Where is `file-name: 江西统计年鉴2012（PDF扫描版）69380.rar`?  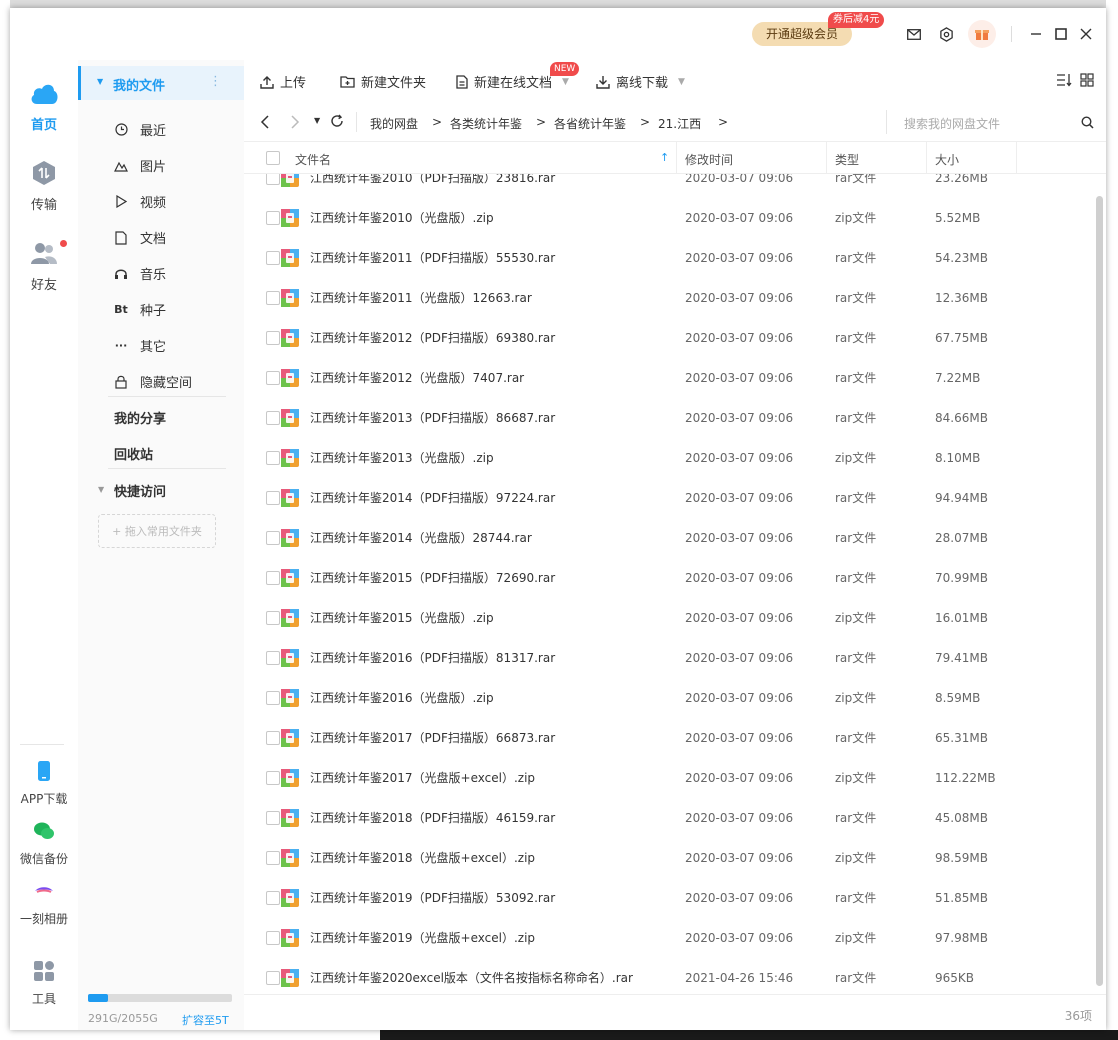
file-name: 江西统计年鉴2012（PDF扫描版）69380.rar is located at coordinates (432, 338).